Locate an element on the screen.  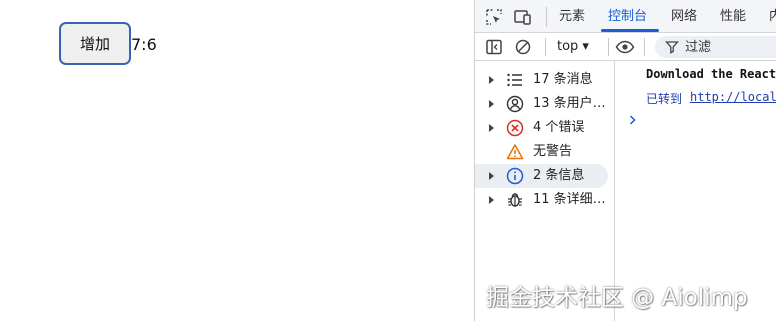
counter-text: 7:6 is located at coordinates (144, 44).